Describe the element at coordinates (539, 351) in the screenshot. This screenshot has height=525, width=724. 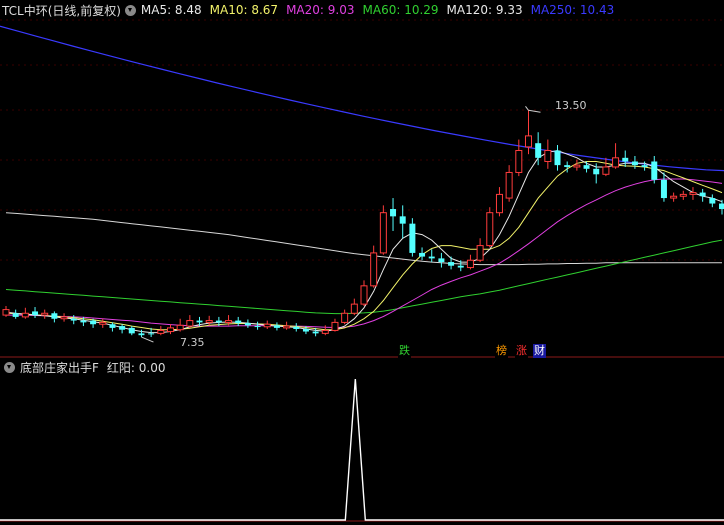
I see `event-badge: 财` at that location.